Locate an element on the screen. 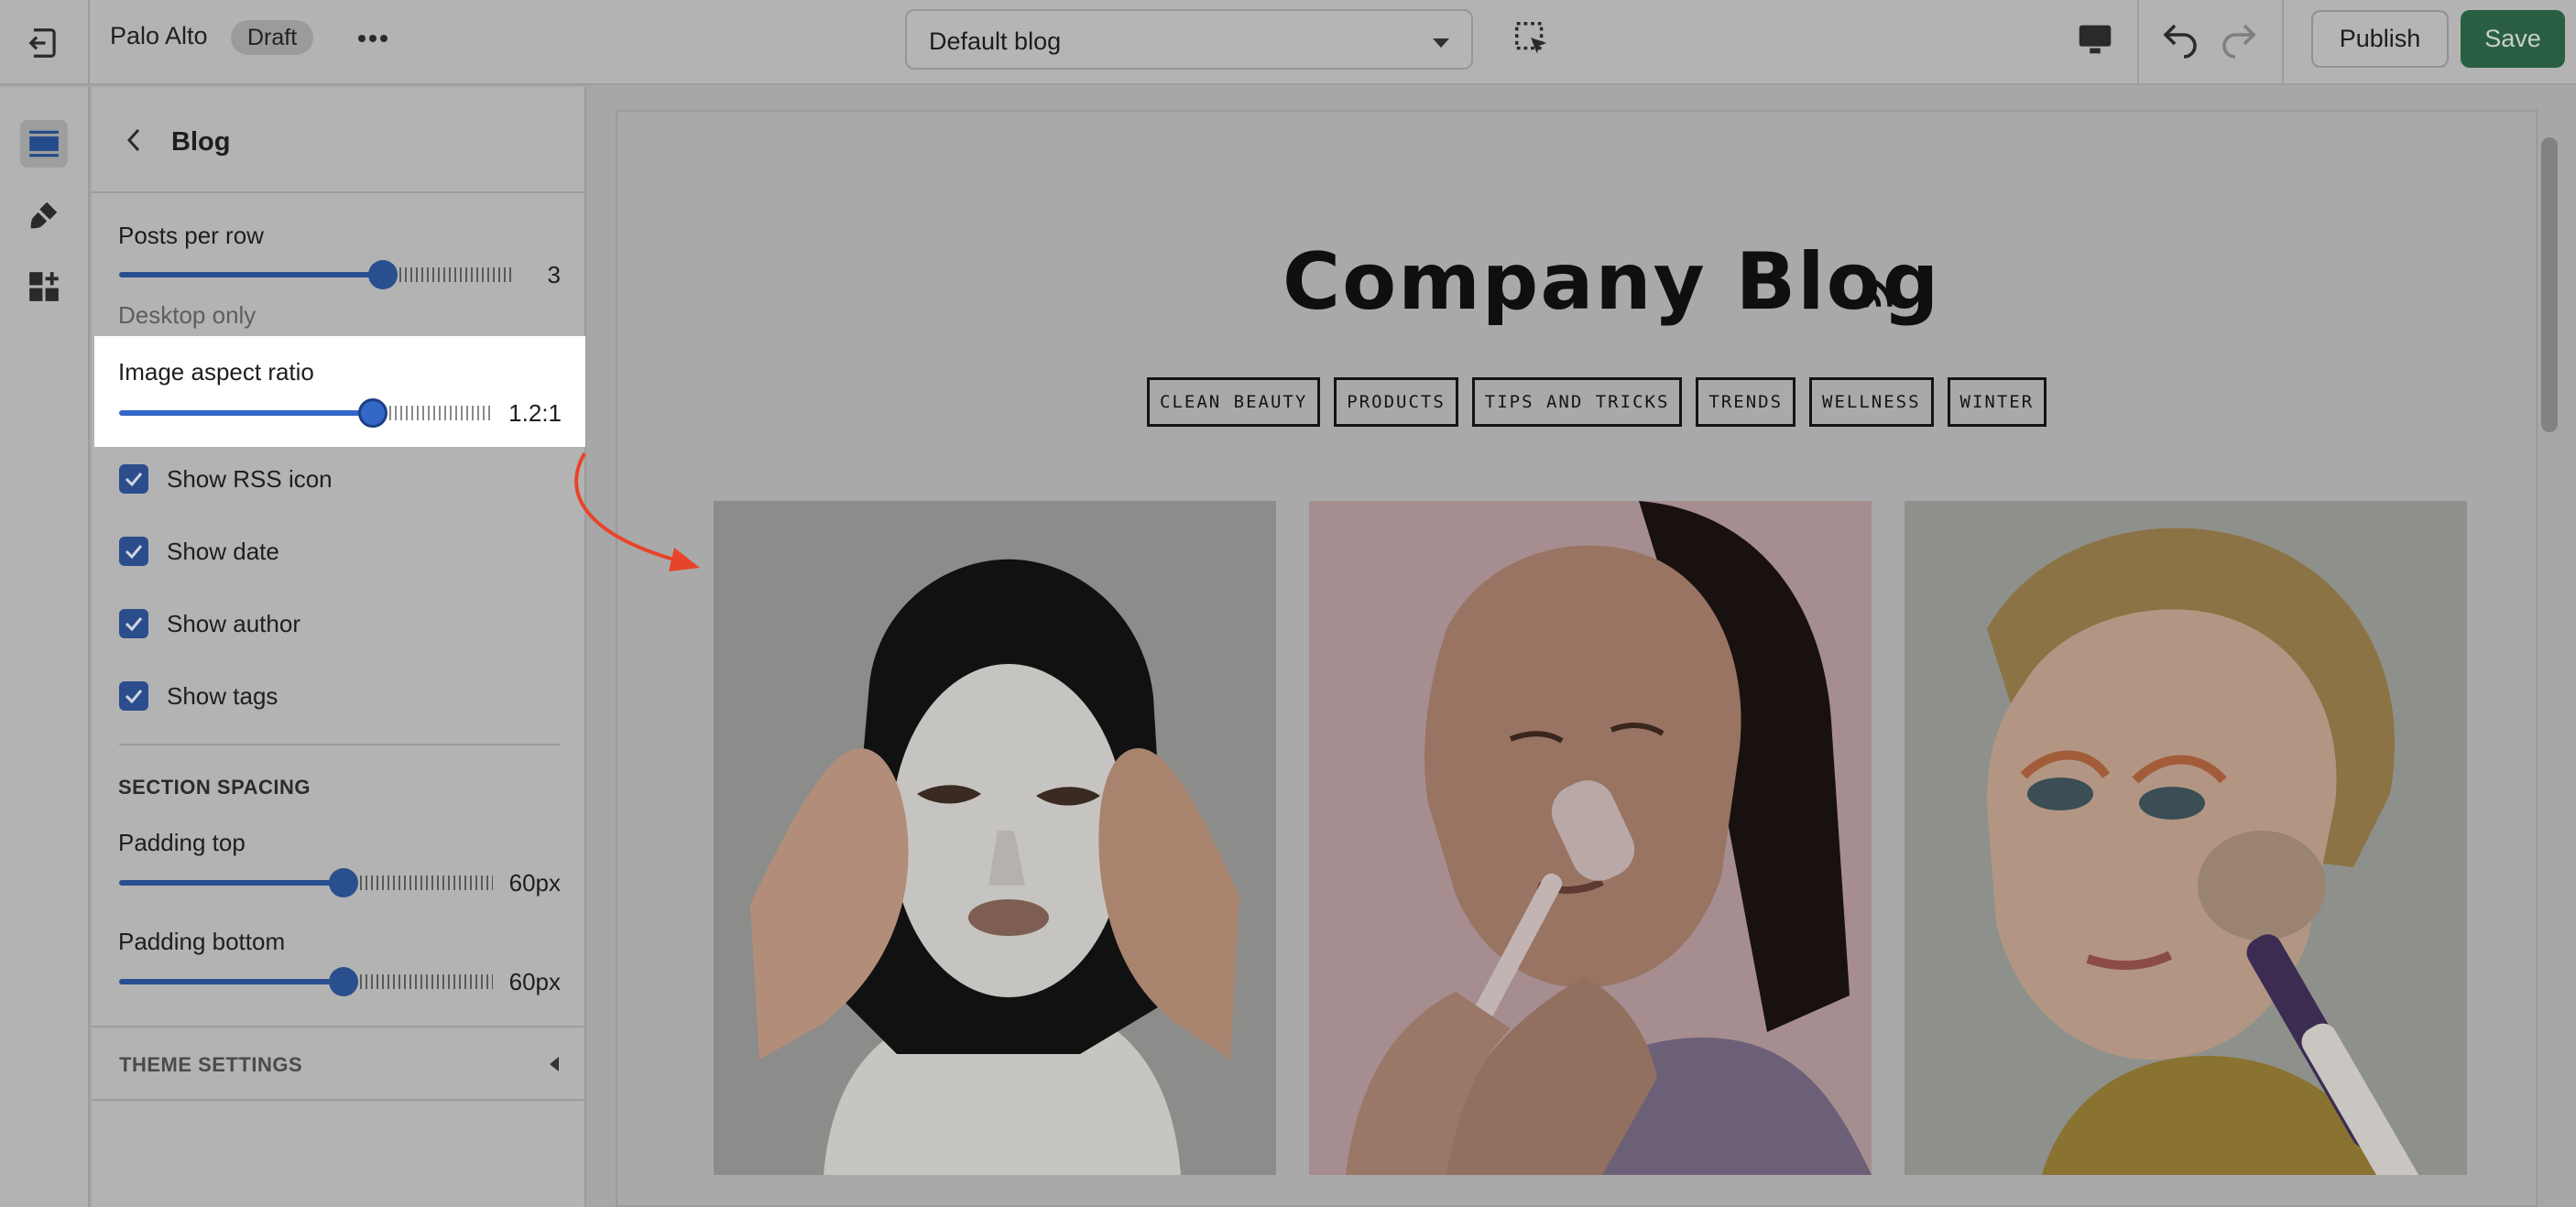 This screenshot has width=2576, height=1207. sections-icon is located at coordinates (44, 144).